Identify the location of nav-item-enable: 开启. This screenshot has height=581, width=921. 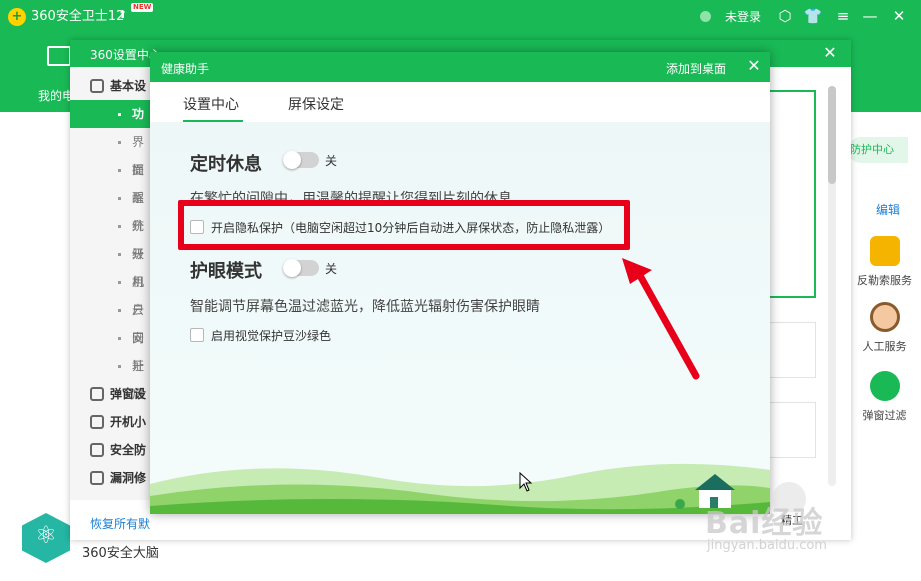
(110, 376).